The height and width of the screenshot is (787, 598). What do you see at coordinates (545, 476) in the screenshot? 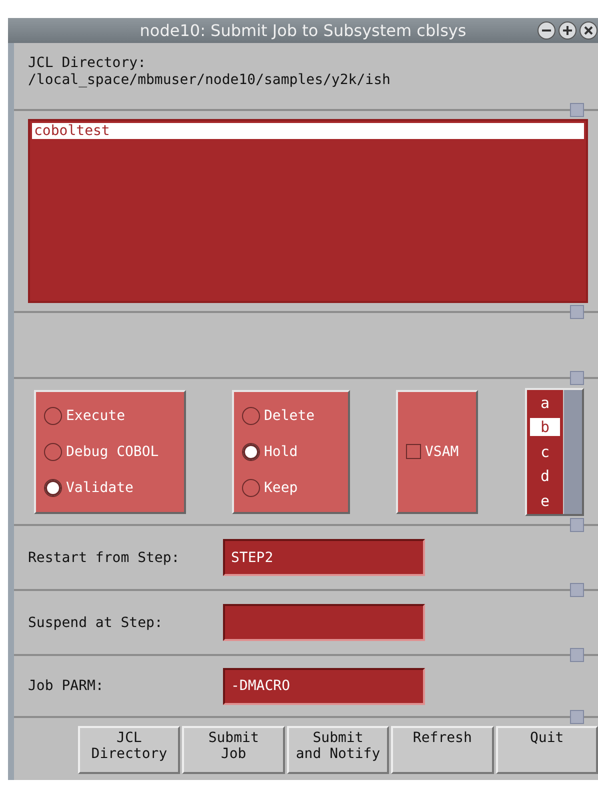
I see `list-item: d` at bounding box center [545, 476].